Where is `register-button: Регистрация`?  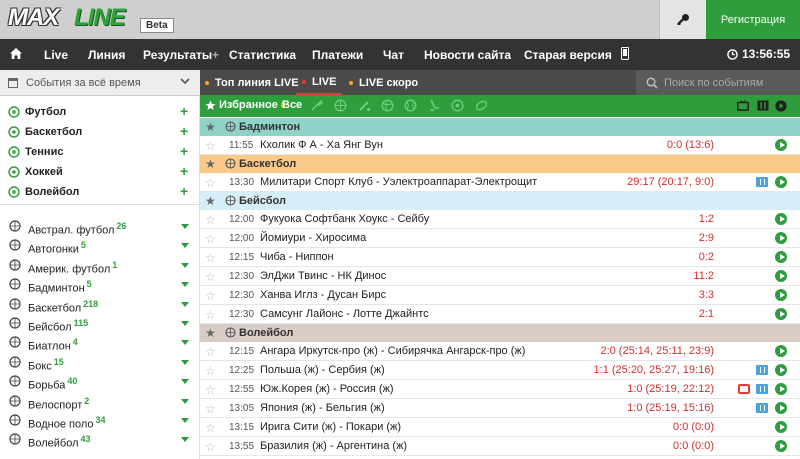
register-button: Регистрация is located at coordinates (753, 19).